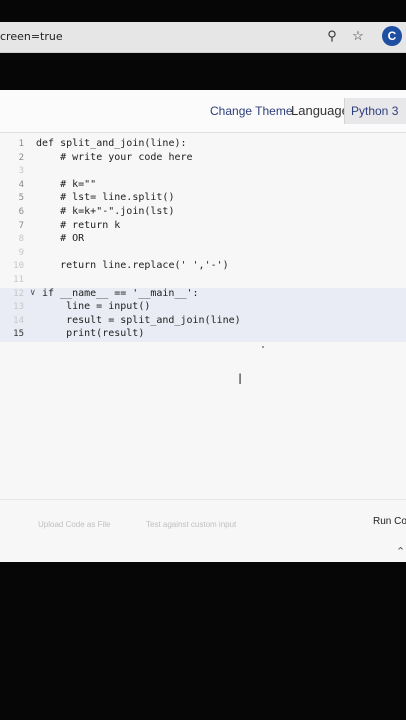 This screenshot has height=720, width=406. What do you see at coordinates (21, 171) in the screenshot?
I see `line-number: 3` at bounding box center [21, 171].